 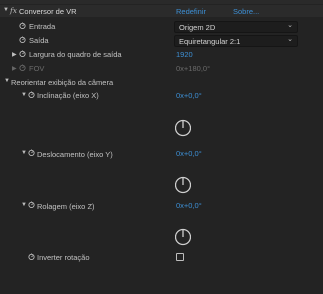 I want to click on saida-label: Saída, so click(x=39, y=40).